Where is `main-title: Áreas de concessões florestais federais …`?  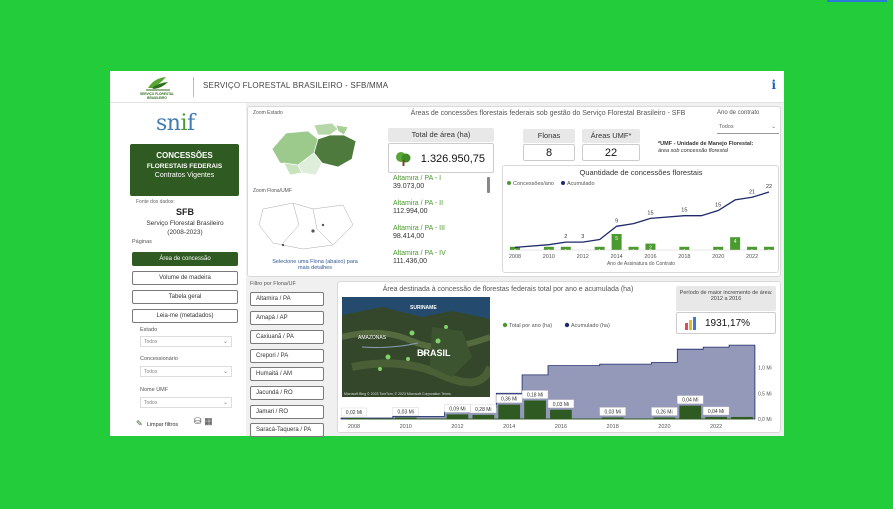
main-title: Áreas de concessões florestais federais … is located at coordinates (548, 113).